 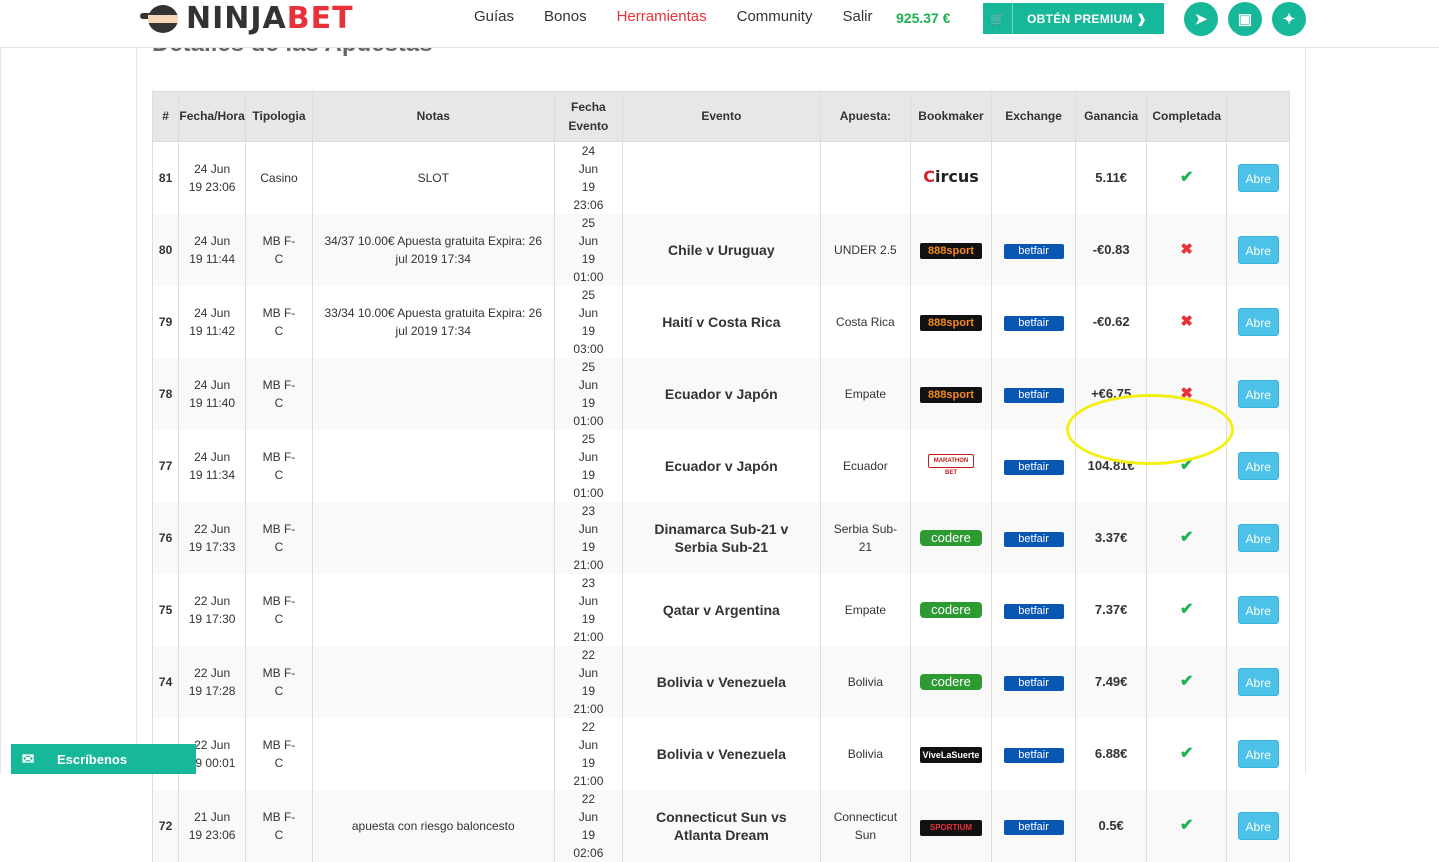 What do you see at coordinates (1073, 18) in the screenshot?
I see `get-premium-button: 🛒 OBTÉN PREMIUM ❱` at bounding box center [1073, 18].